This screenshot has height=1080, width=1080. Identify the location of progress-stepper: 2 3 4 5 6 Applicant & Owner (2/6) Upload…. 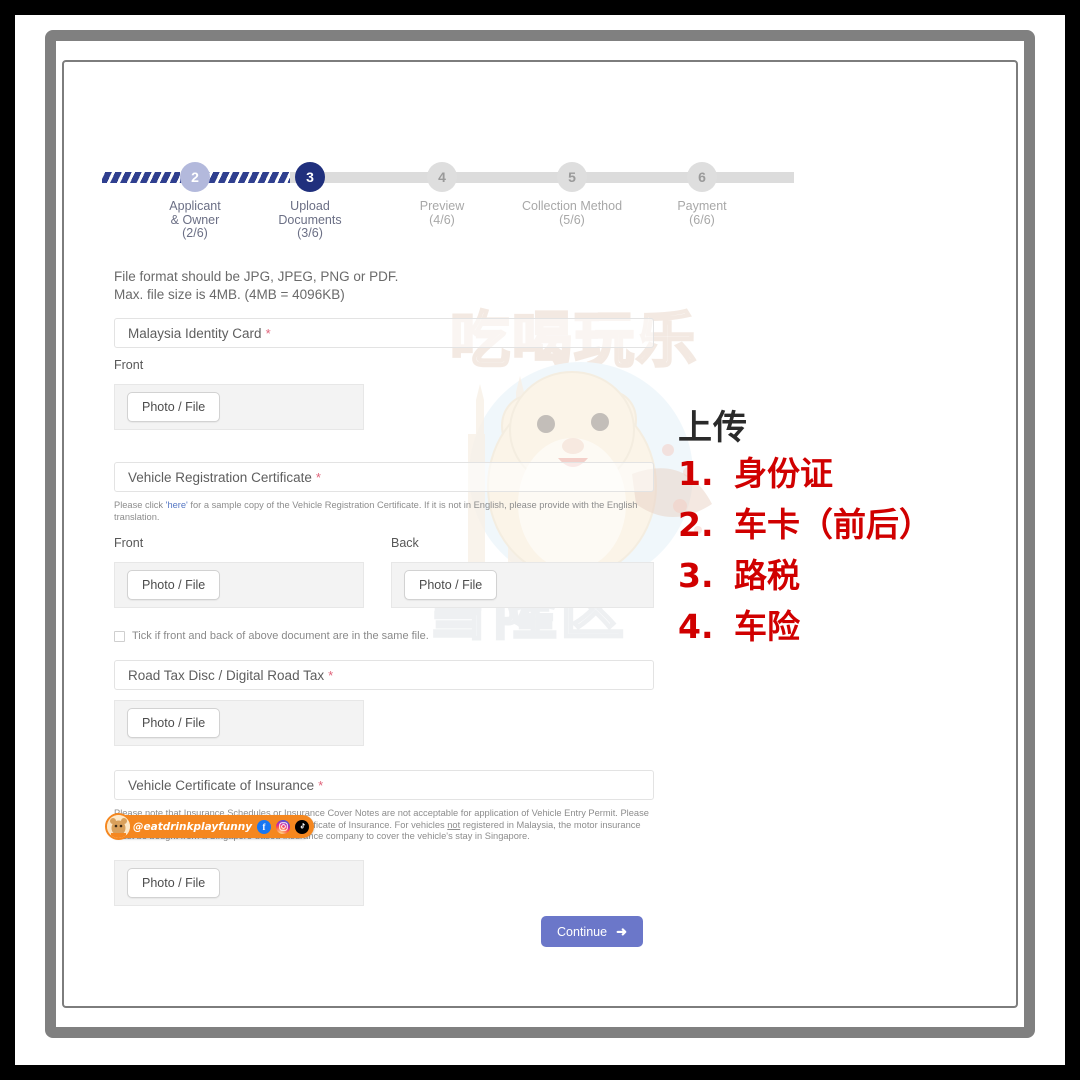
(452, 197).